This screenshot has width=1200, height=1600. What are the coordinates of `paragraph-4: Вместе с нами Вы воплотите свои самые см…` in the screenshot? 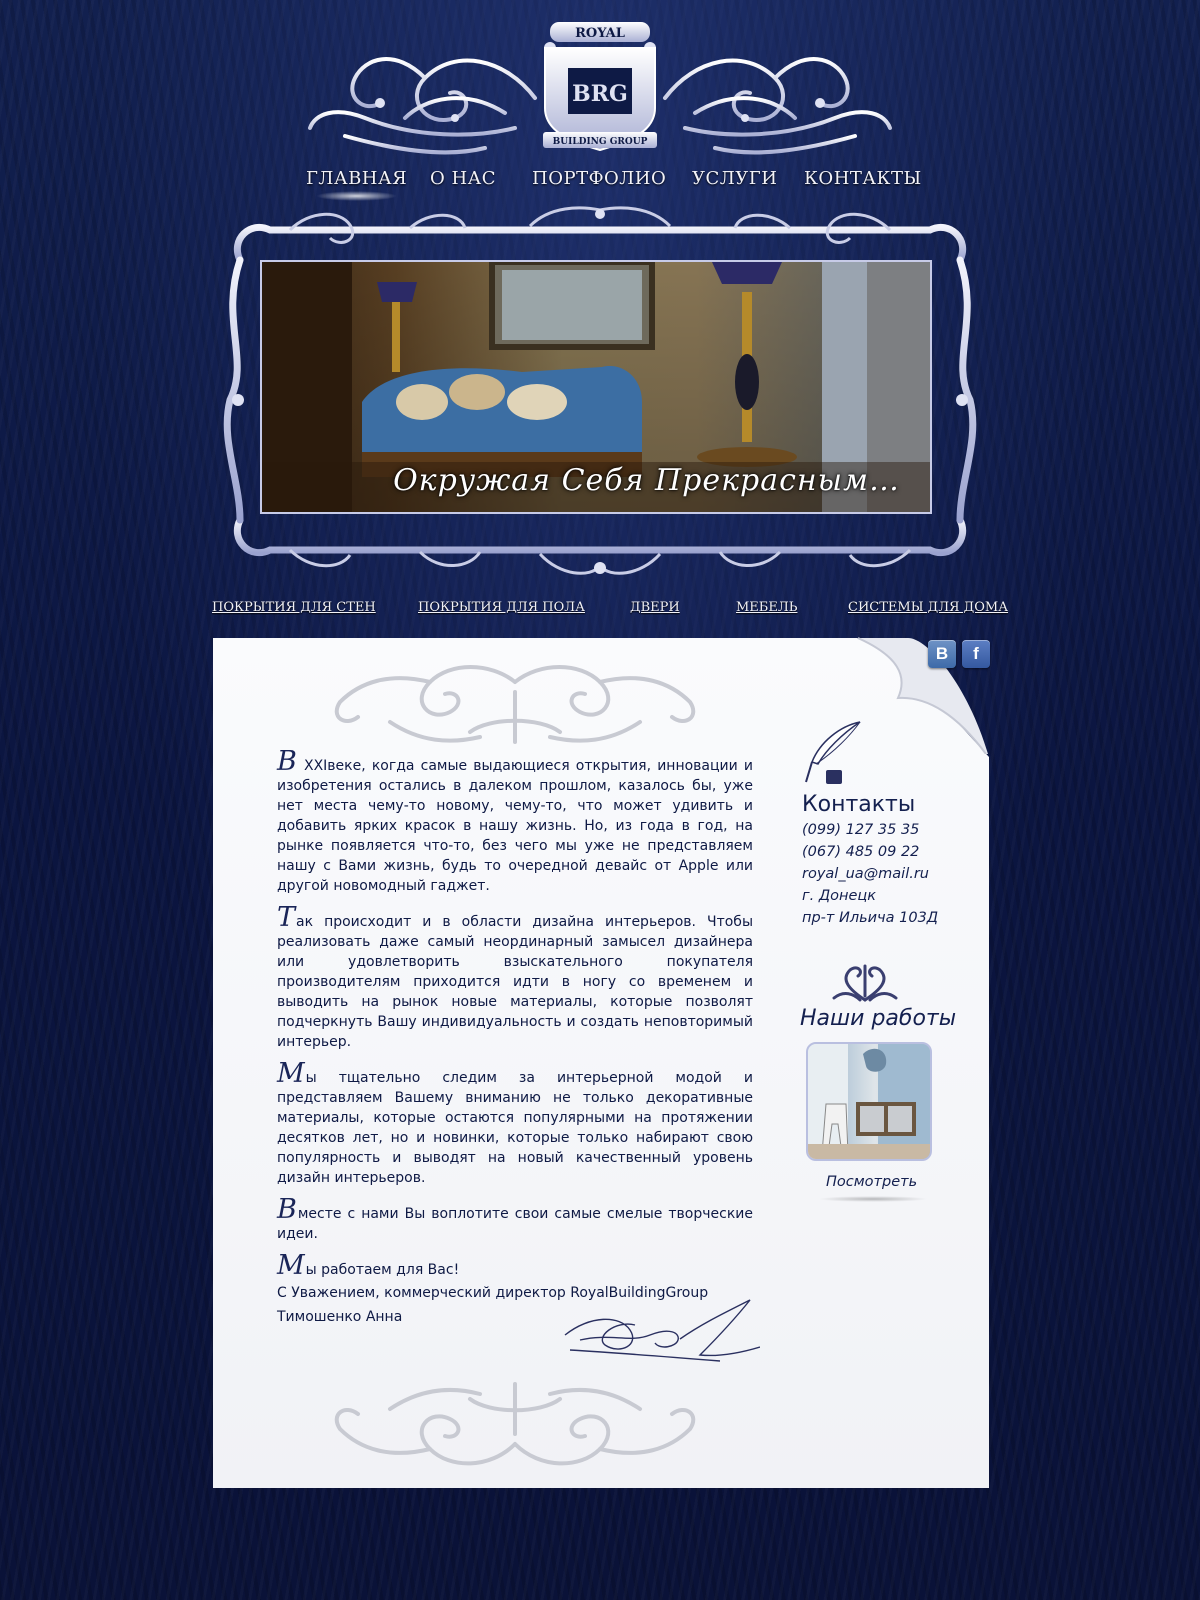 It's located at (515, 1220).